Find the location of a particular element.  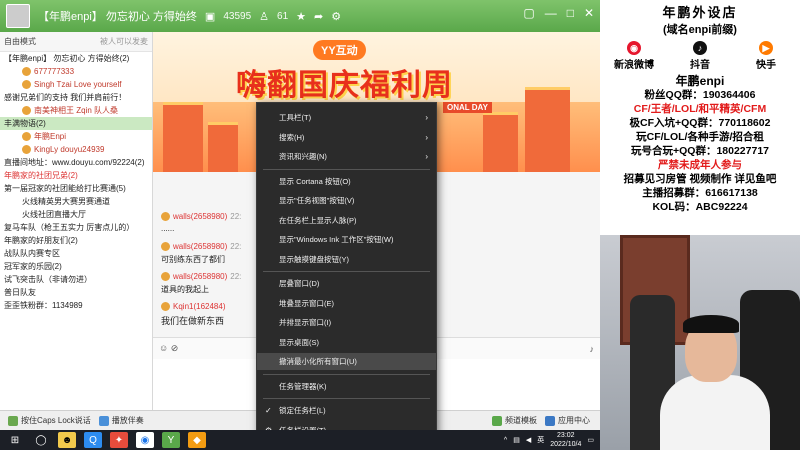

banner-subtext: ONAL DAY is located at coordinates (467, 107).